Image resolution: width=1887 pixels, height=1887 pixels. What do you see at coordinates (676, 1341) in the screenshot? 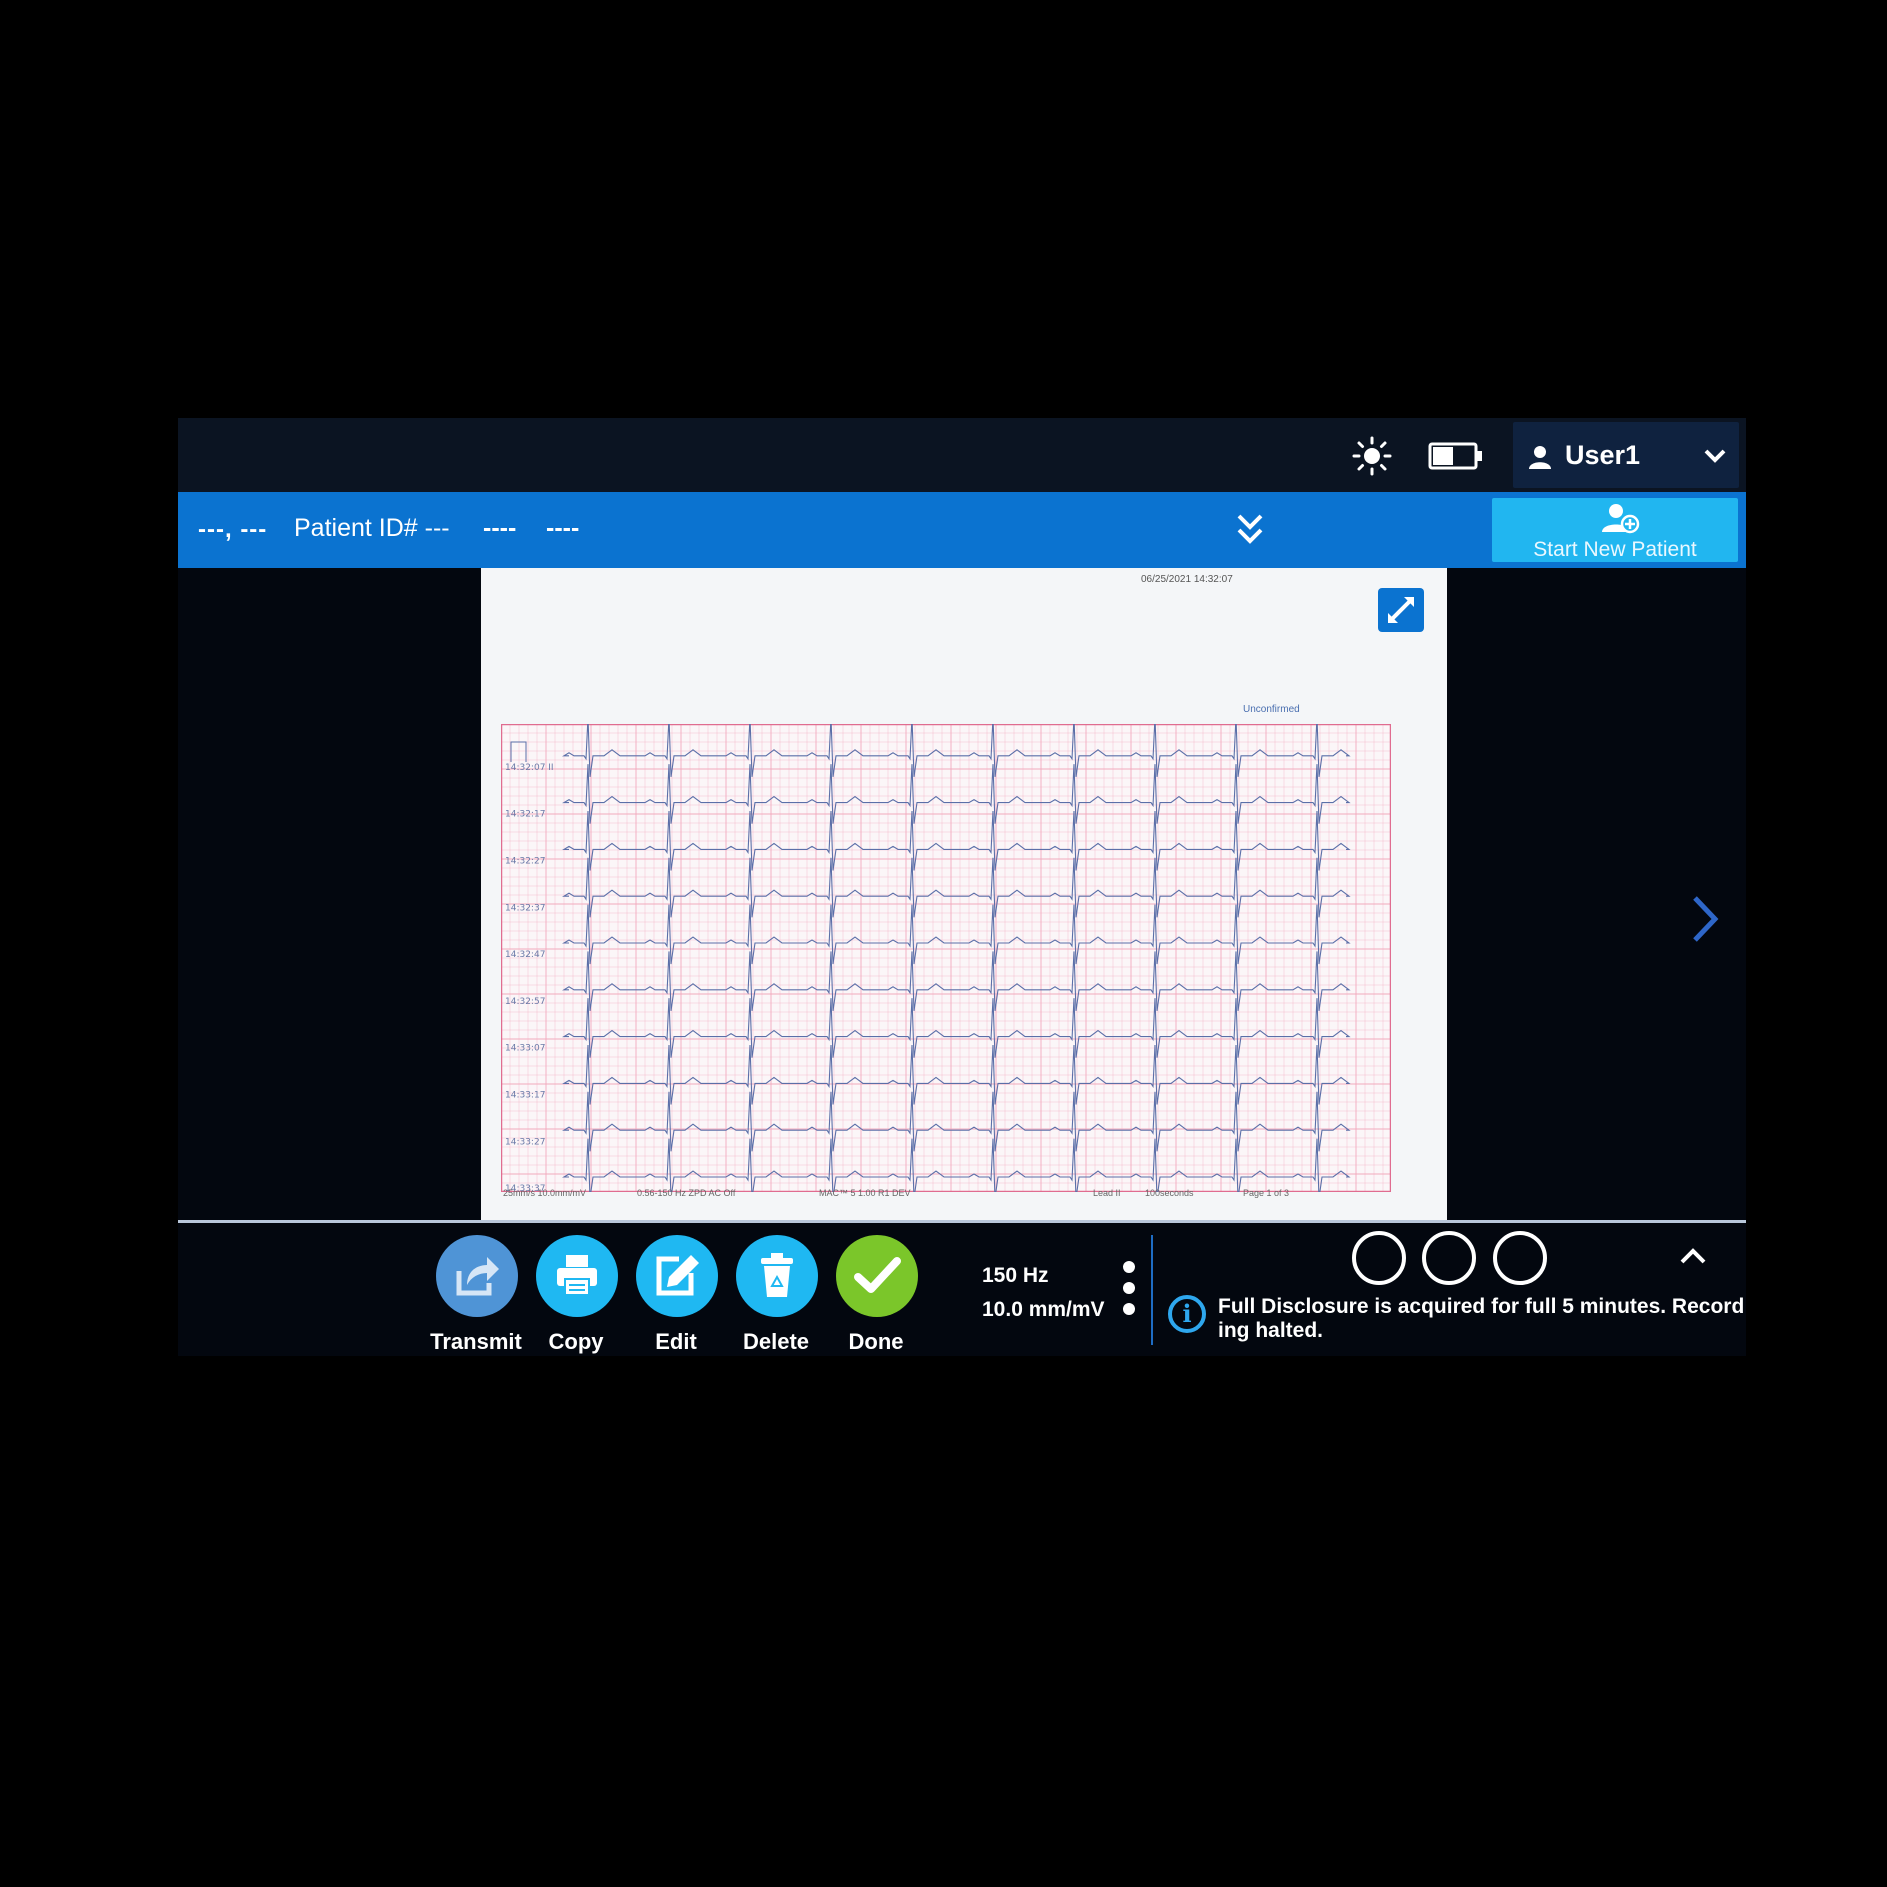
I see `edit-label: Edit` at bounding box center [676, 1341].